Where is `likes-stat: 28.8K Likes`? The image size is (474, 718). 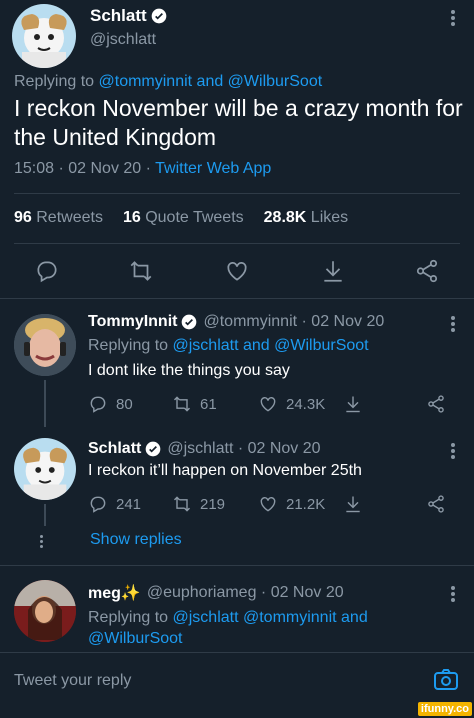
likes-stat: 28.8K Likes is located at coordinates (306, 218).